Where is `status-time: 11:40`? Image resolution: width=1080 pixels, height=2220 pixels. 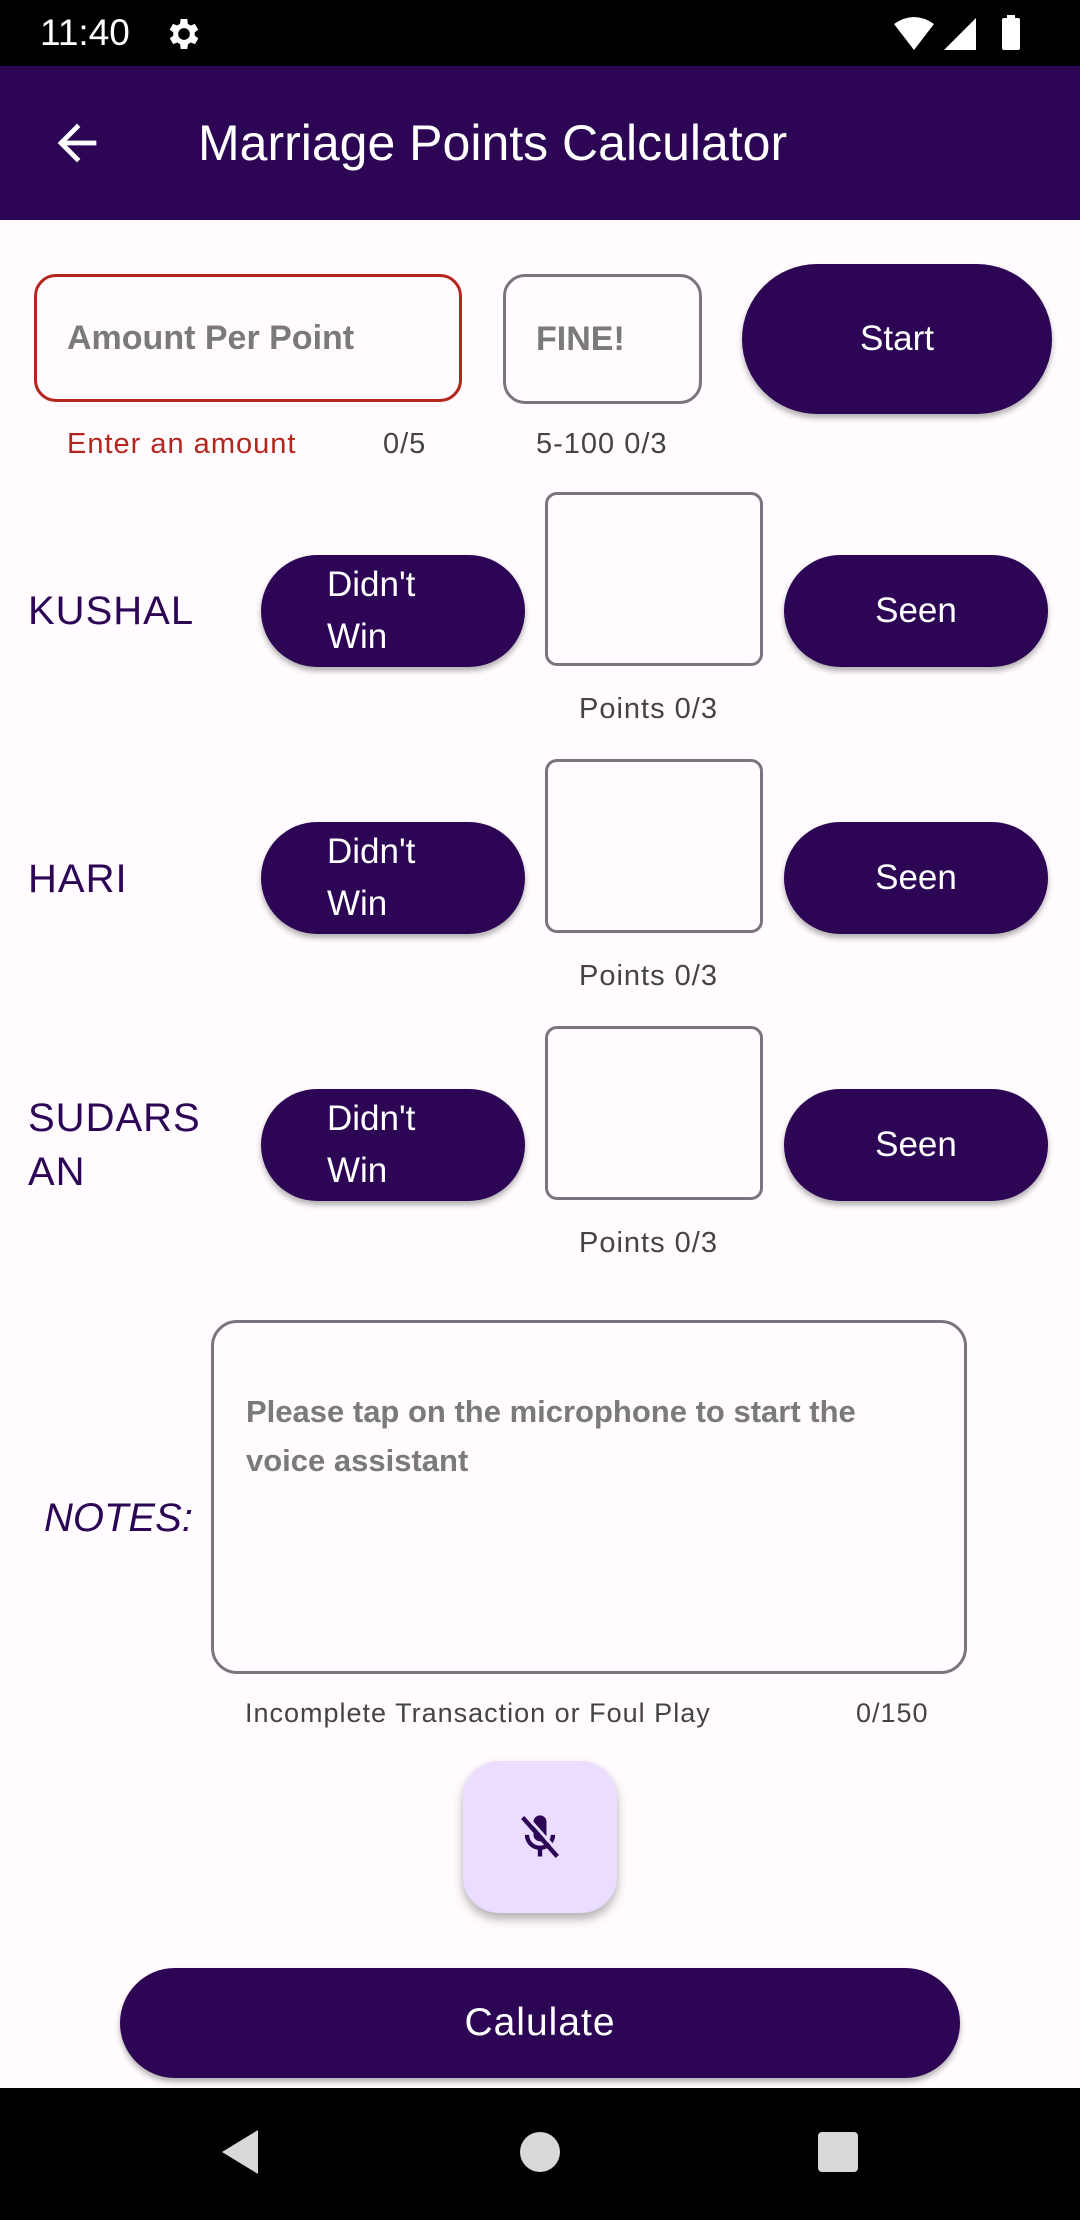 status-time: 11:40 is located at coordinates (85, 32).